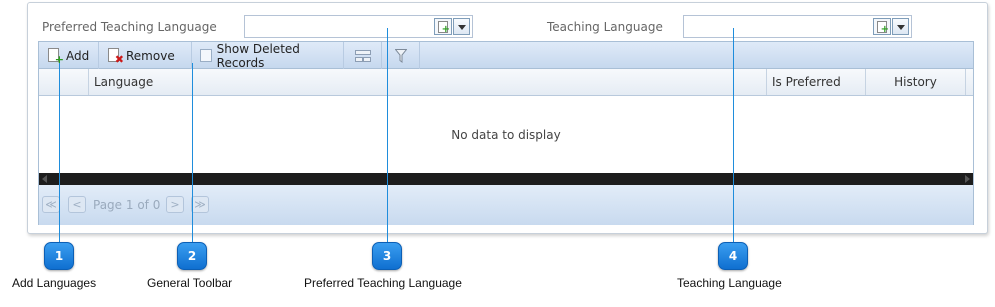 The image size is (995, 307). I want to click on previous-page-button: <, so click(77, 204).